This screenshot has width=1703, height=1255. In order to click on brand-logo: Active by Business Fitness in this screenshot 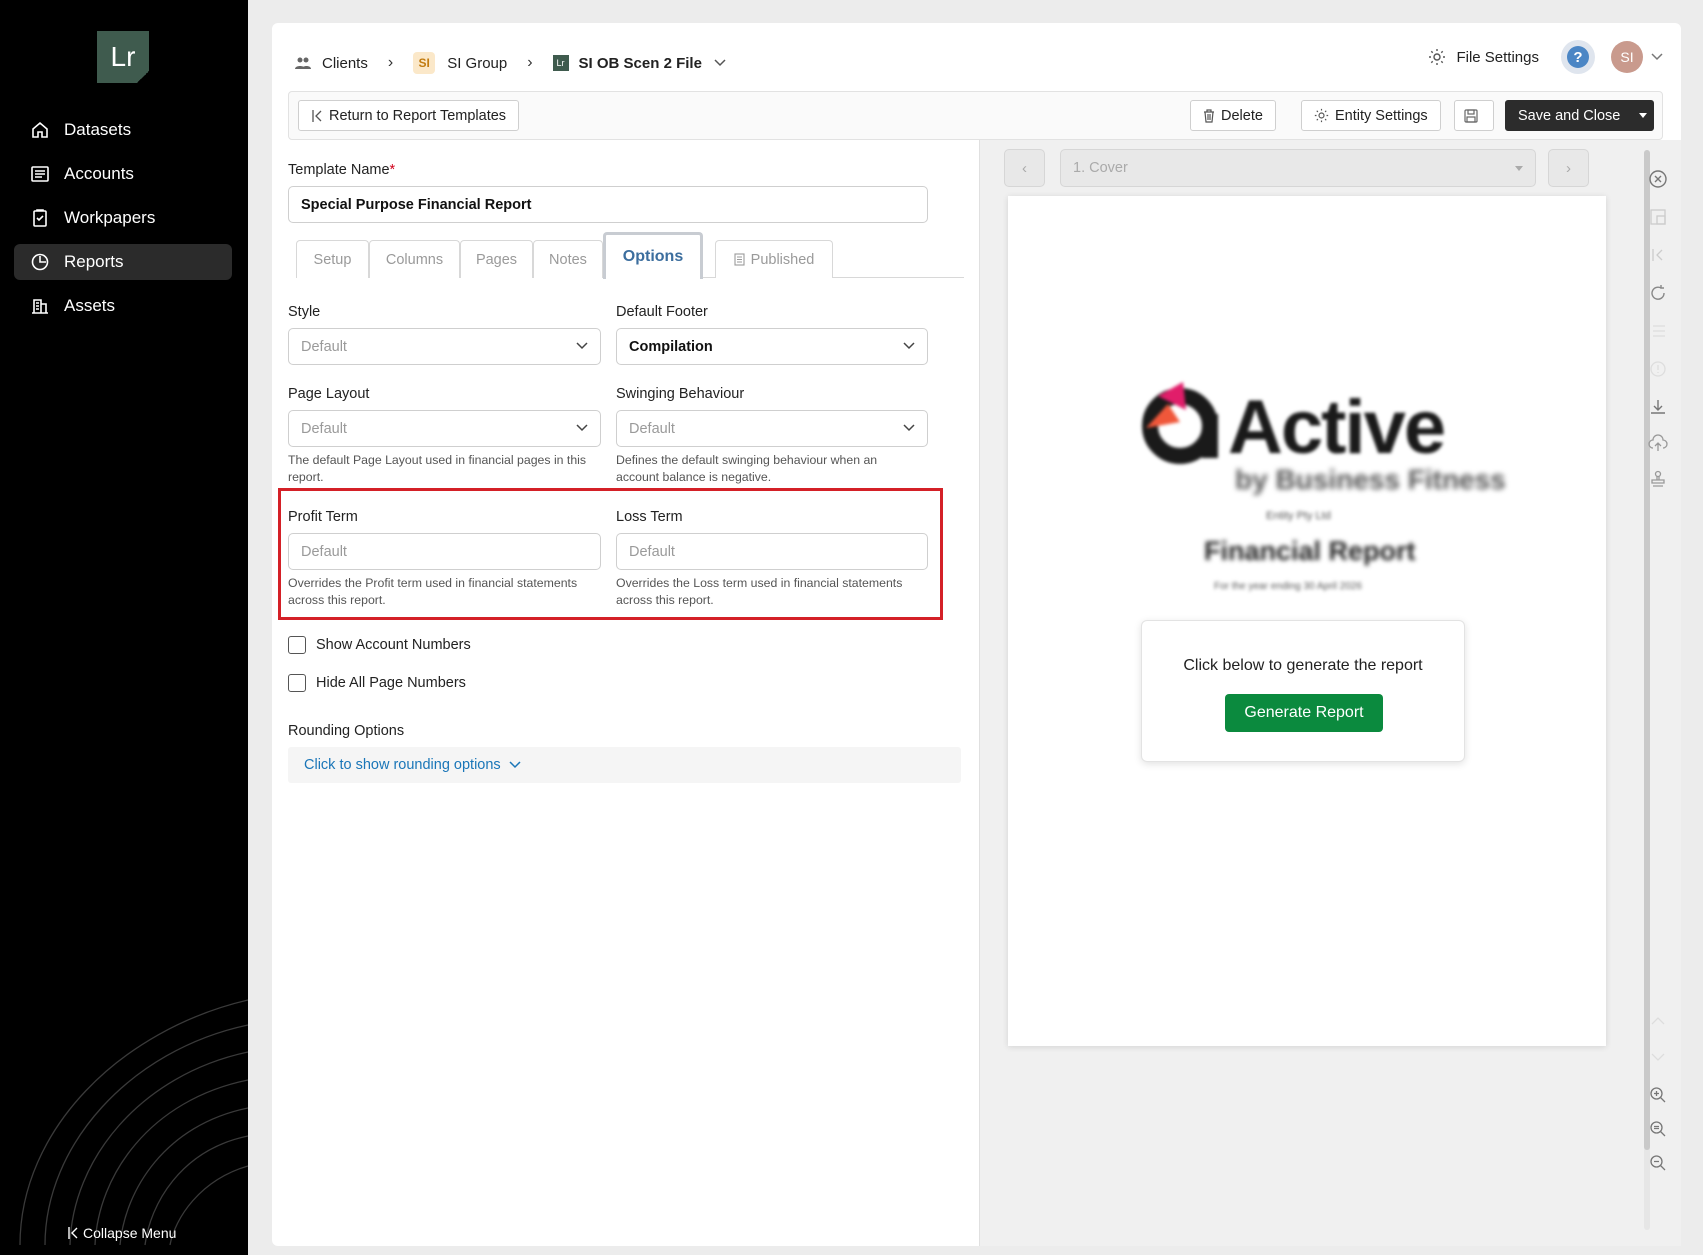, I will do `click(1322, 435)`.